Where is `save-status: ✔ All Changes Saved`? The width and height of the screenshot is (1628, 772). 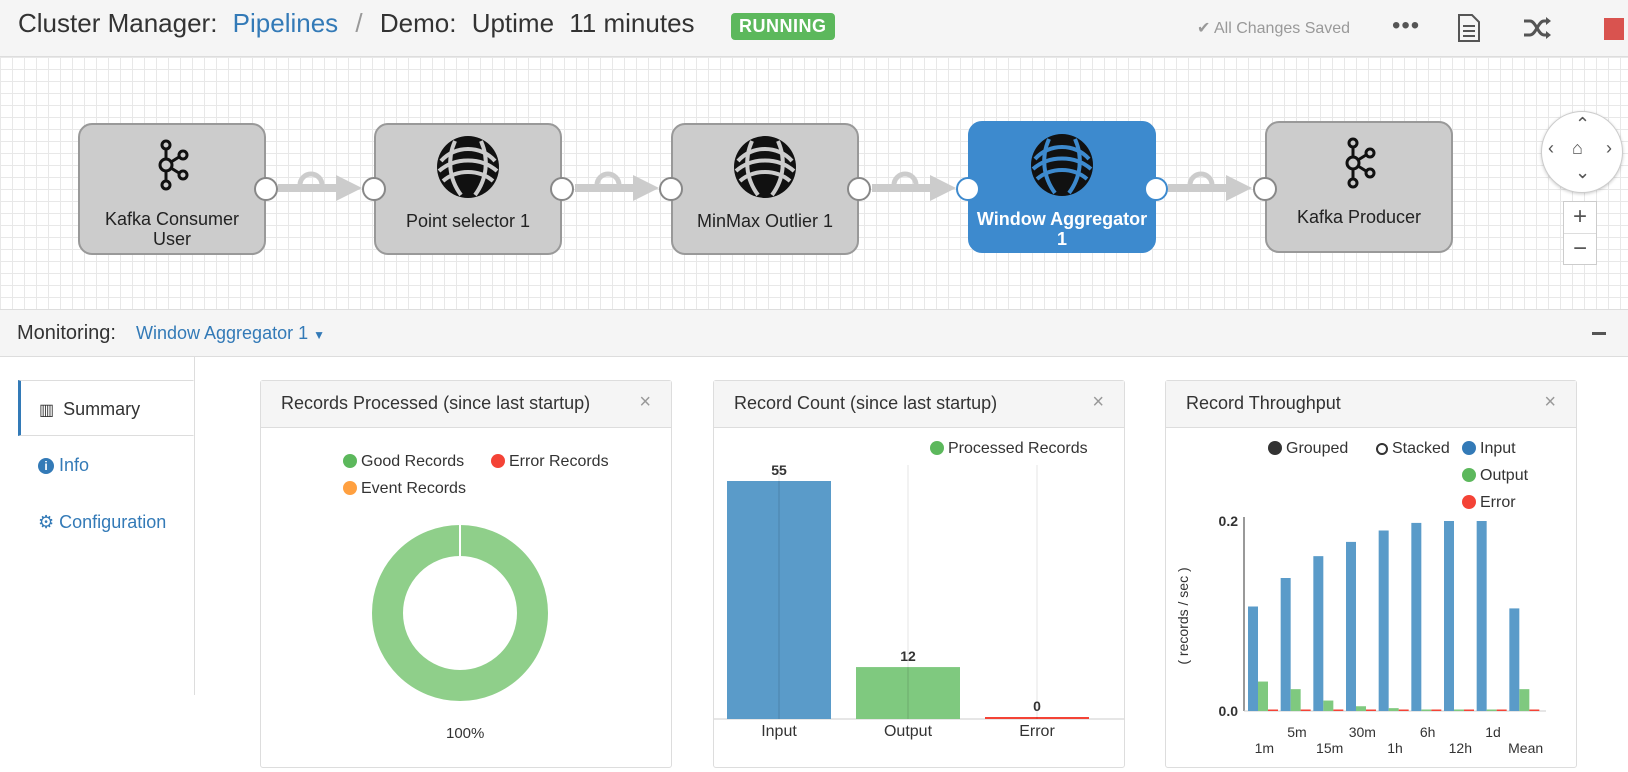 save-status: ✔ All Changes Saved is located at coordinates (1273, 28).